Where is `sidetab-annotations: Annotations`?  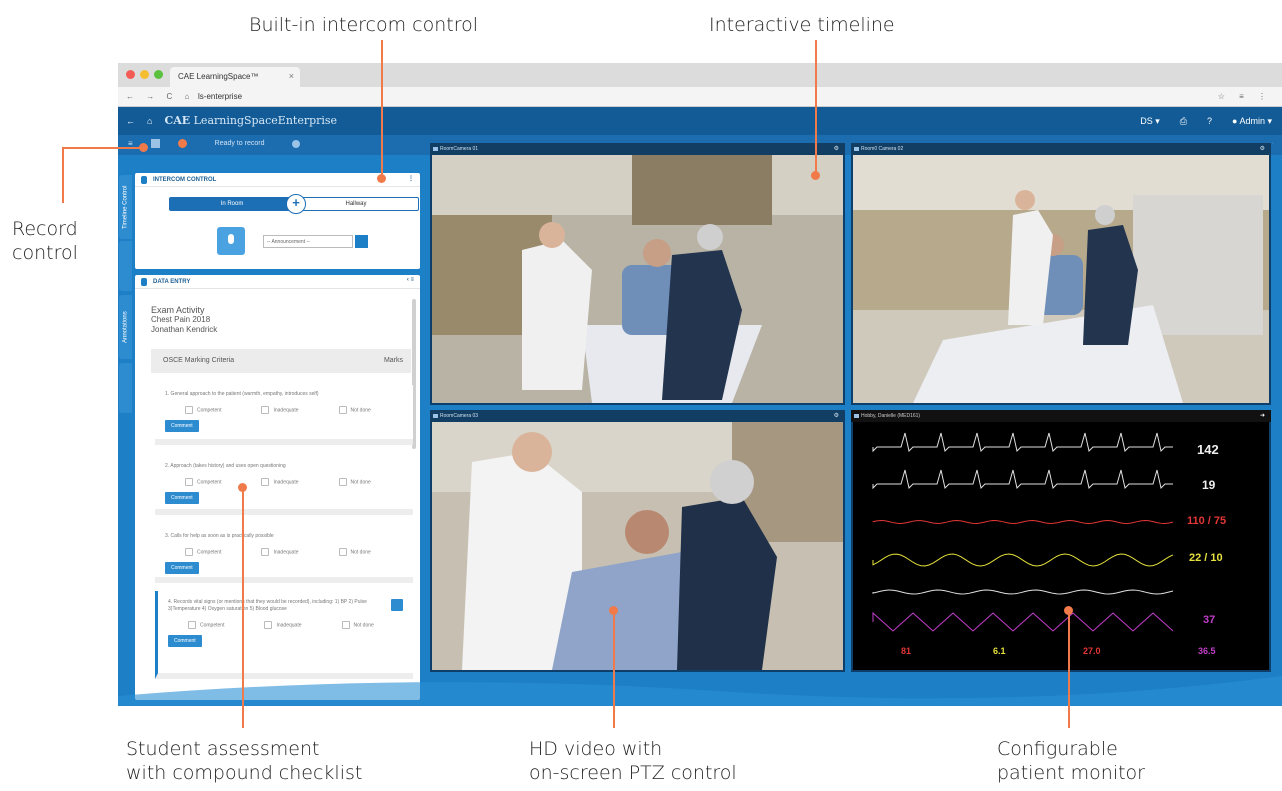
sidetab-annotations: Annotations is located at coordinates (125, 327).